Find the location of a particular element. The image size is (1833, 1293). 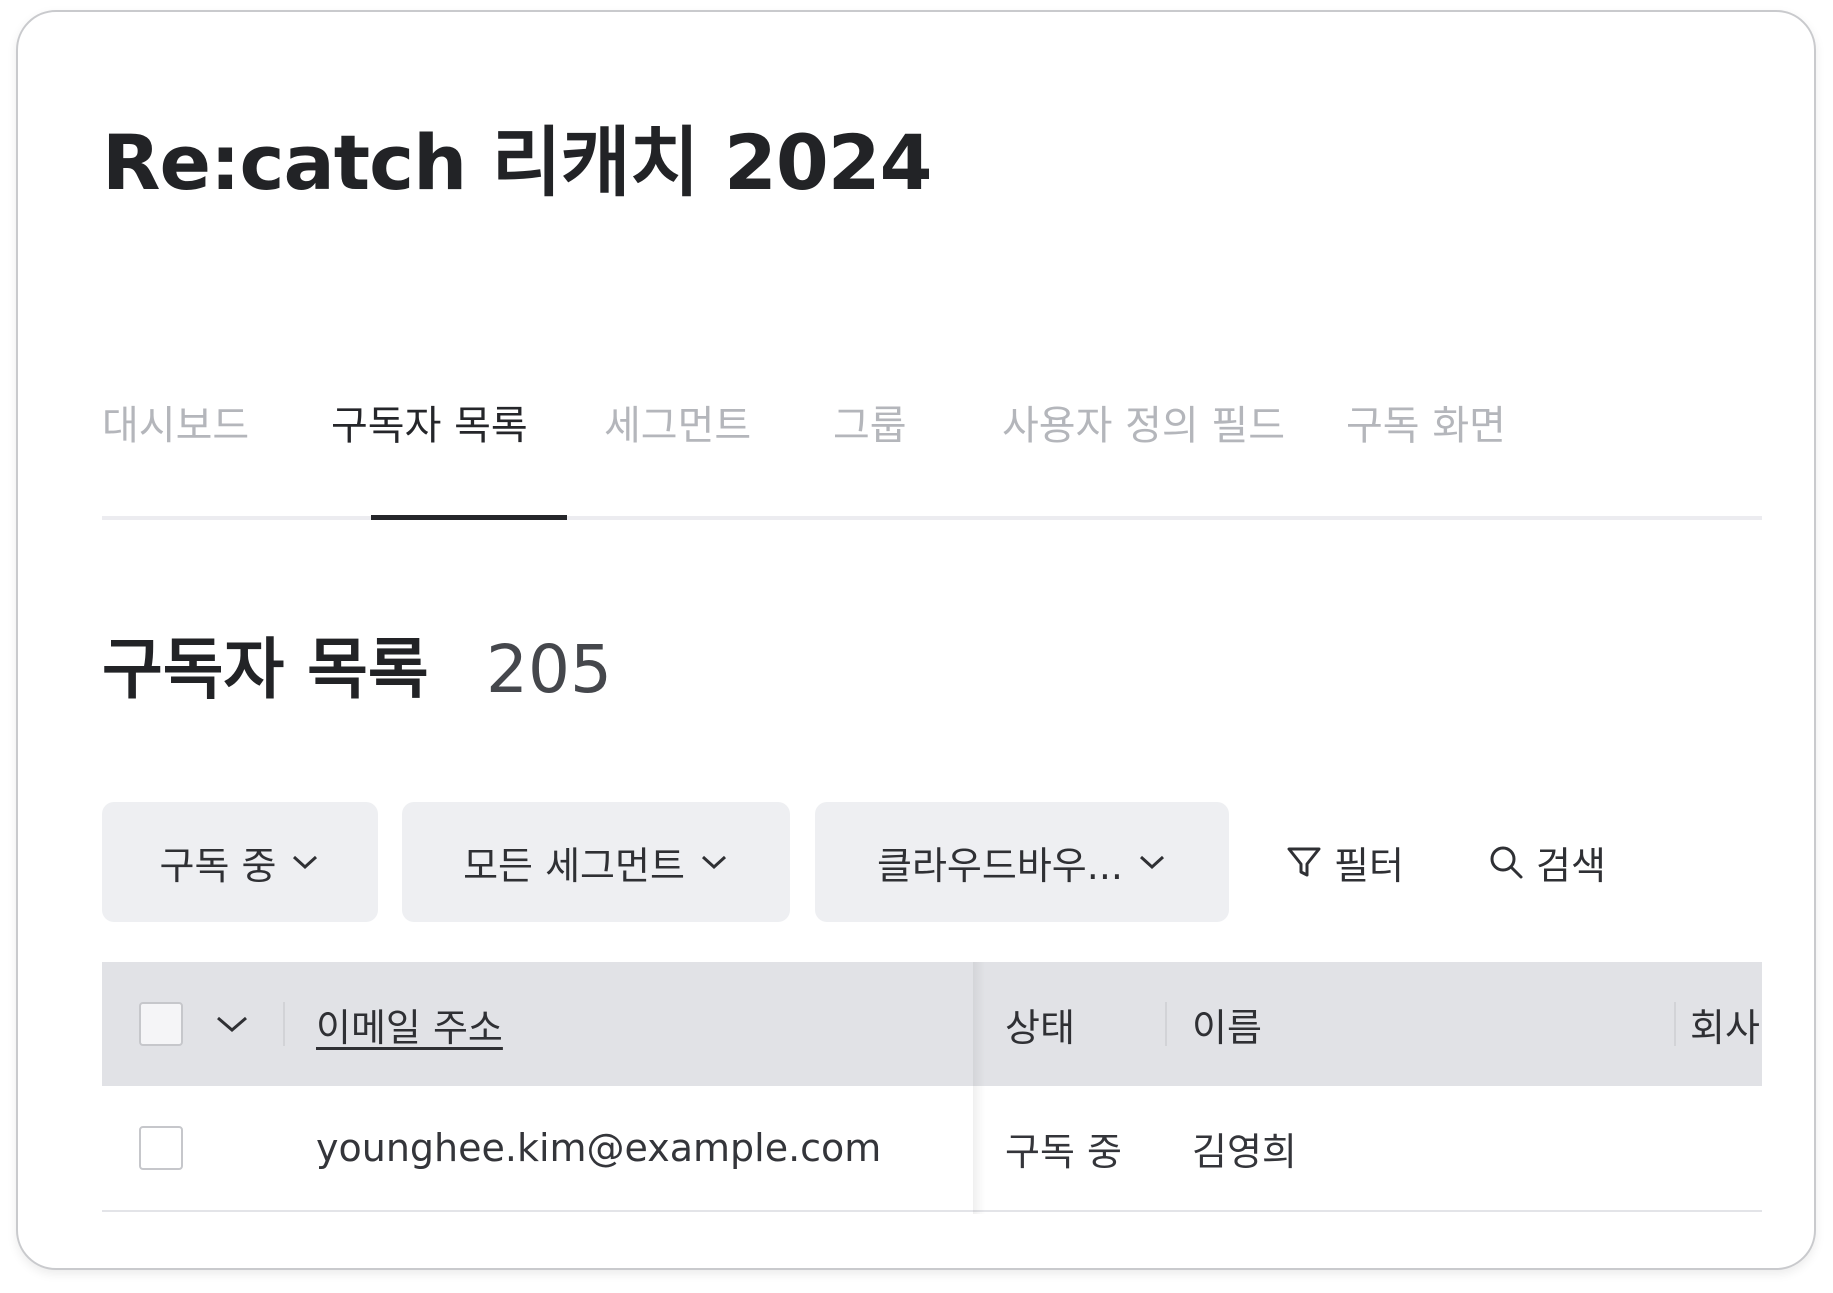

segment-filter-label: 모든 세그먼트 is located at coordinates (574, 865).